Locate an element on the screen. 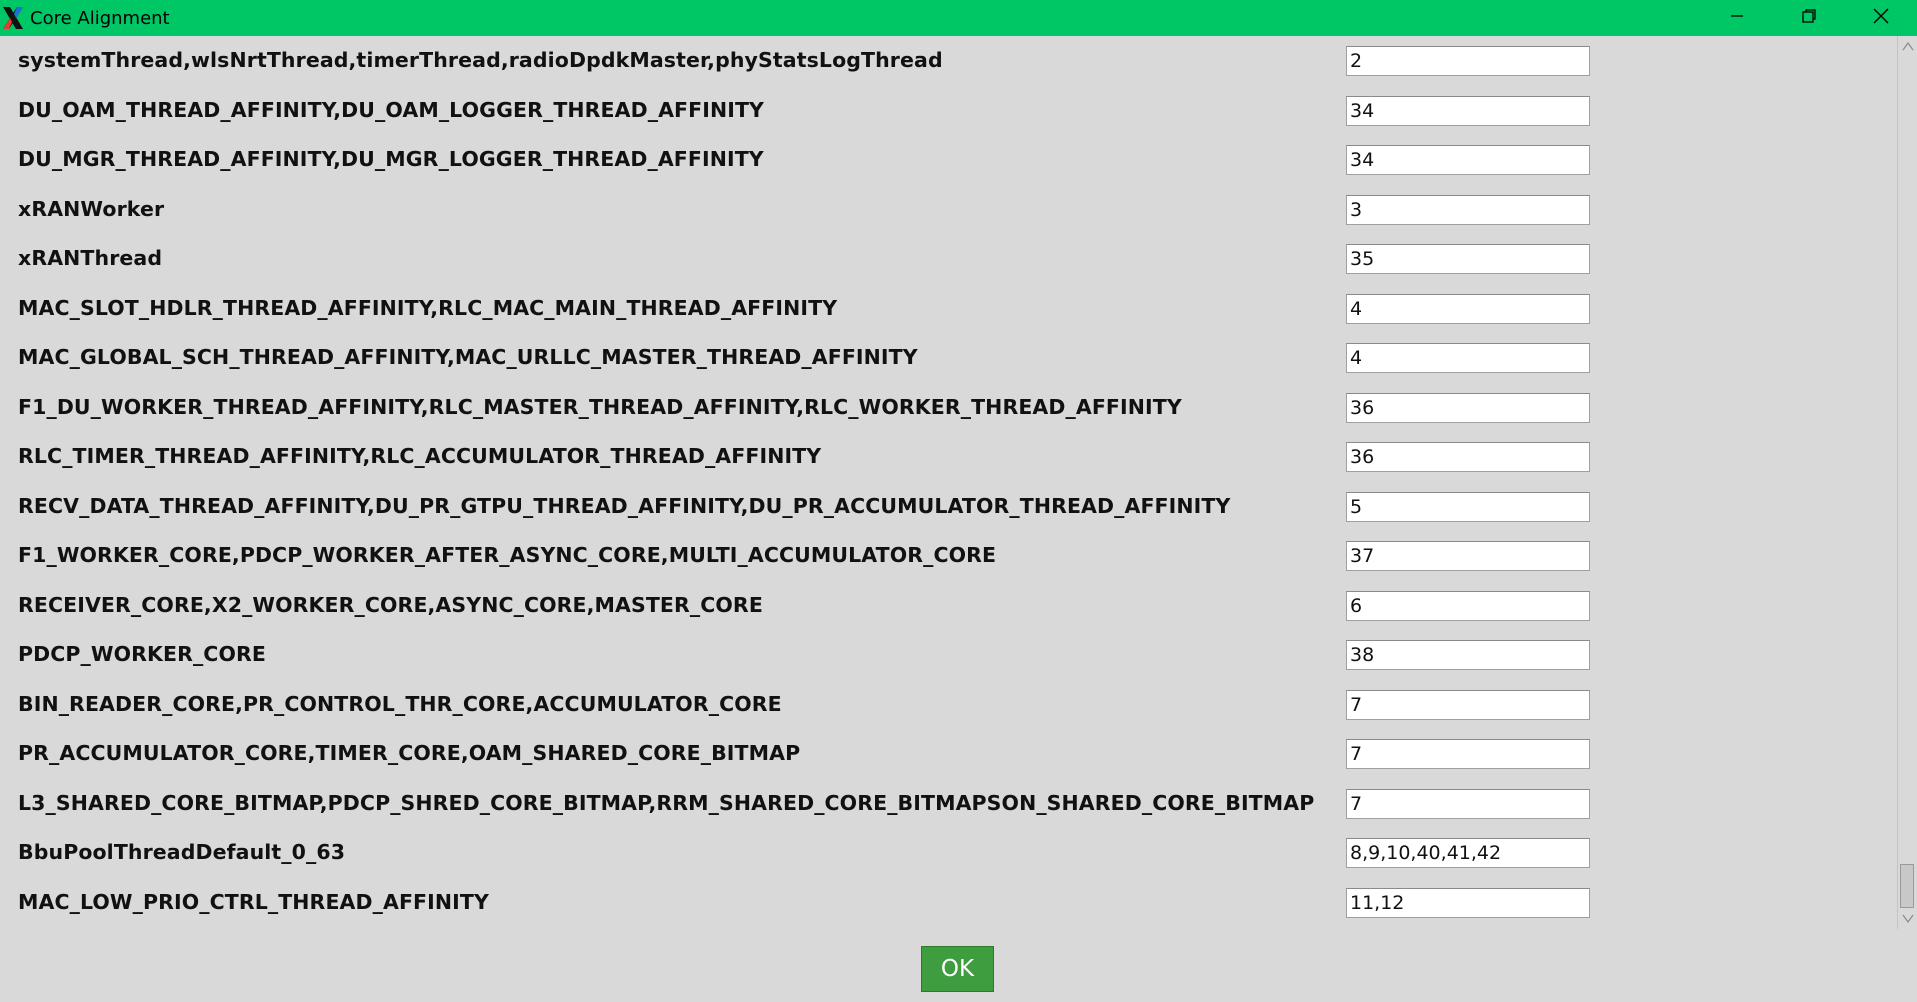  scroll-thumb is located at coordinates (1907, 886).